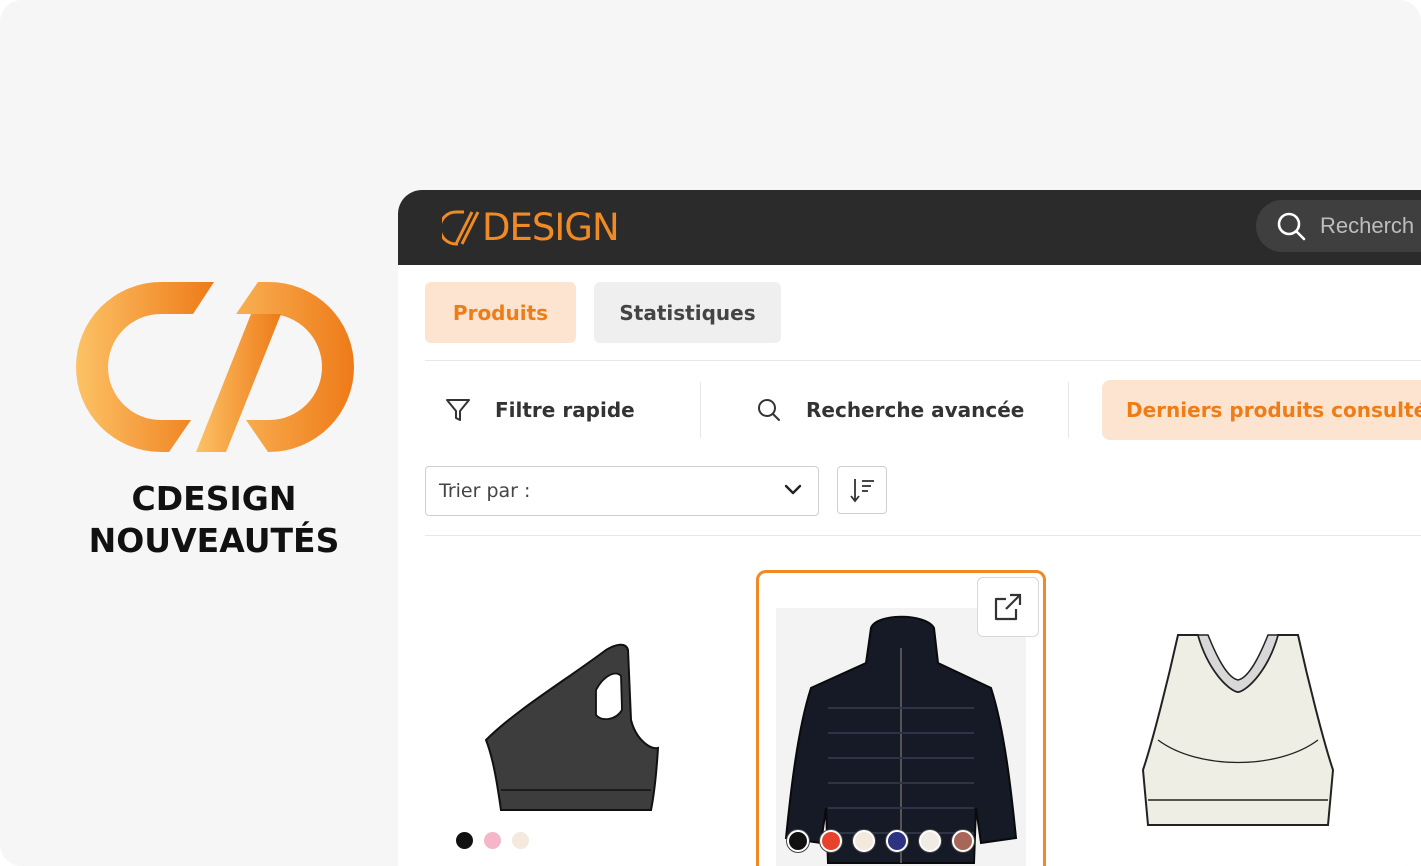 The height and width of the screenshot is (866, 1421). What do you see at coordinates (909, 227) in the screenshot?
I see `app-header: DESIGN Recherch` at bounding box center [909, 227].